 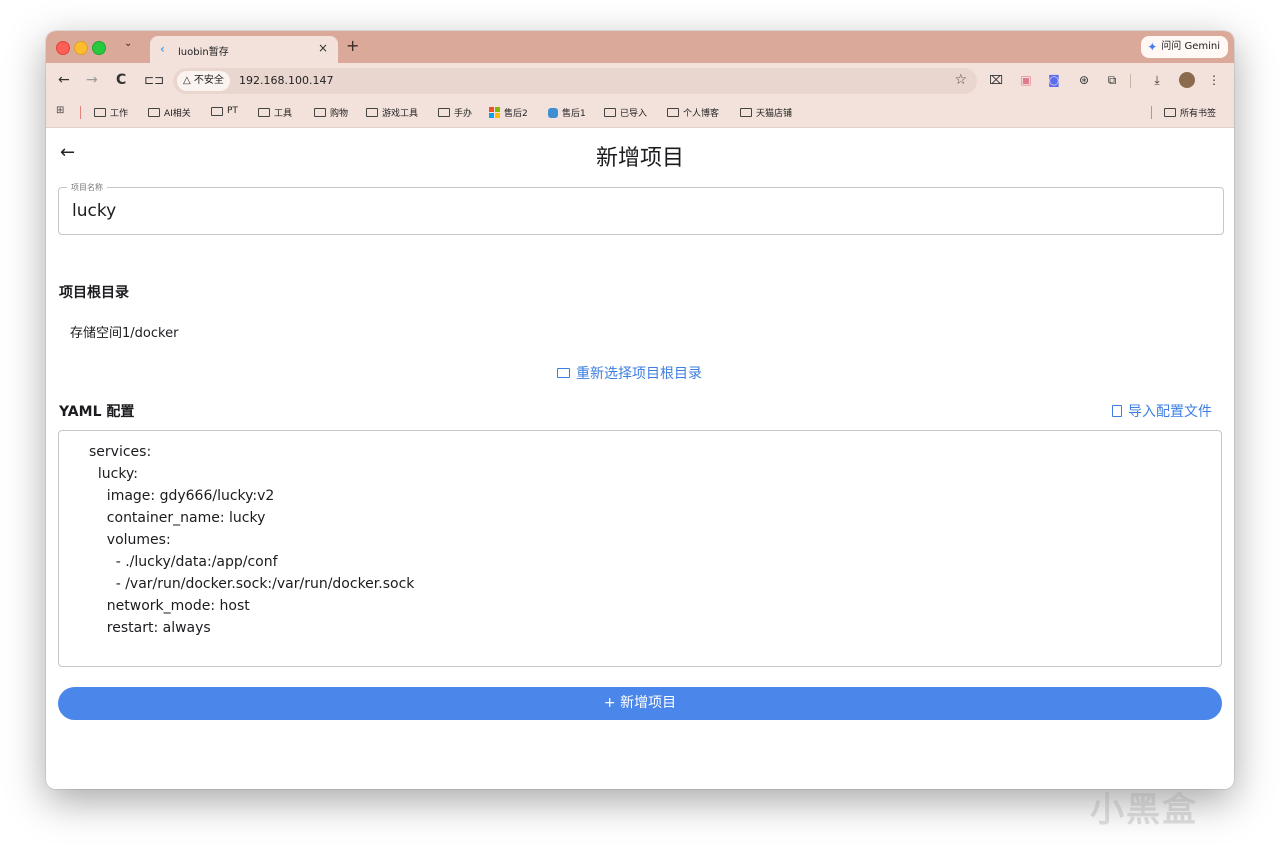 I want to click on yaml-line: - ./lucky/data:/app/conf, so click(x=183, y=562).